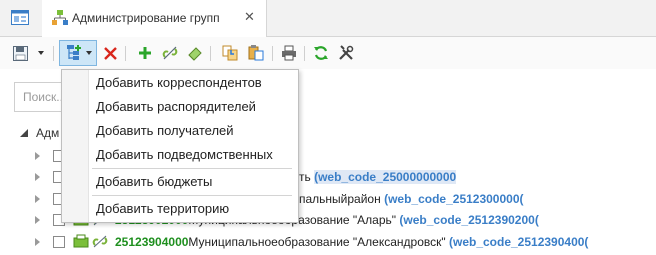  Describe the element at coordinates (146, 18) in the screenshot. I see `tab-label: Администрирование групп` at that location.